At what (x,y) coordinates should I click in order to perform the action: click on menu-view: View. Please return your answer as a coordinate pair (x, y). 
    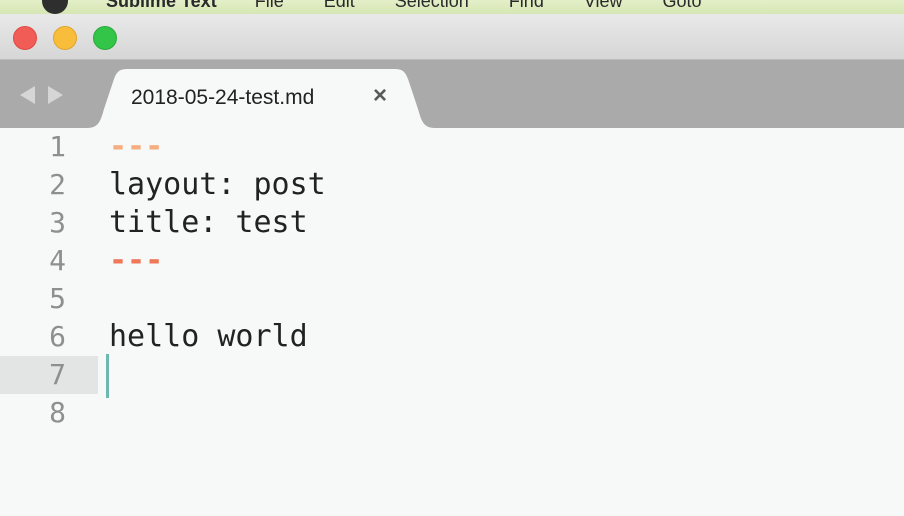
    Looking at the image, I should click on (603, 6).